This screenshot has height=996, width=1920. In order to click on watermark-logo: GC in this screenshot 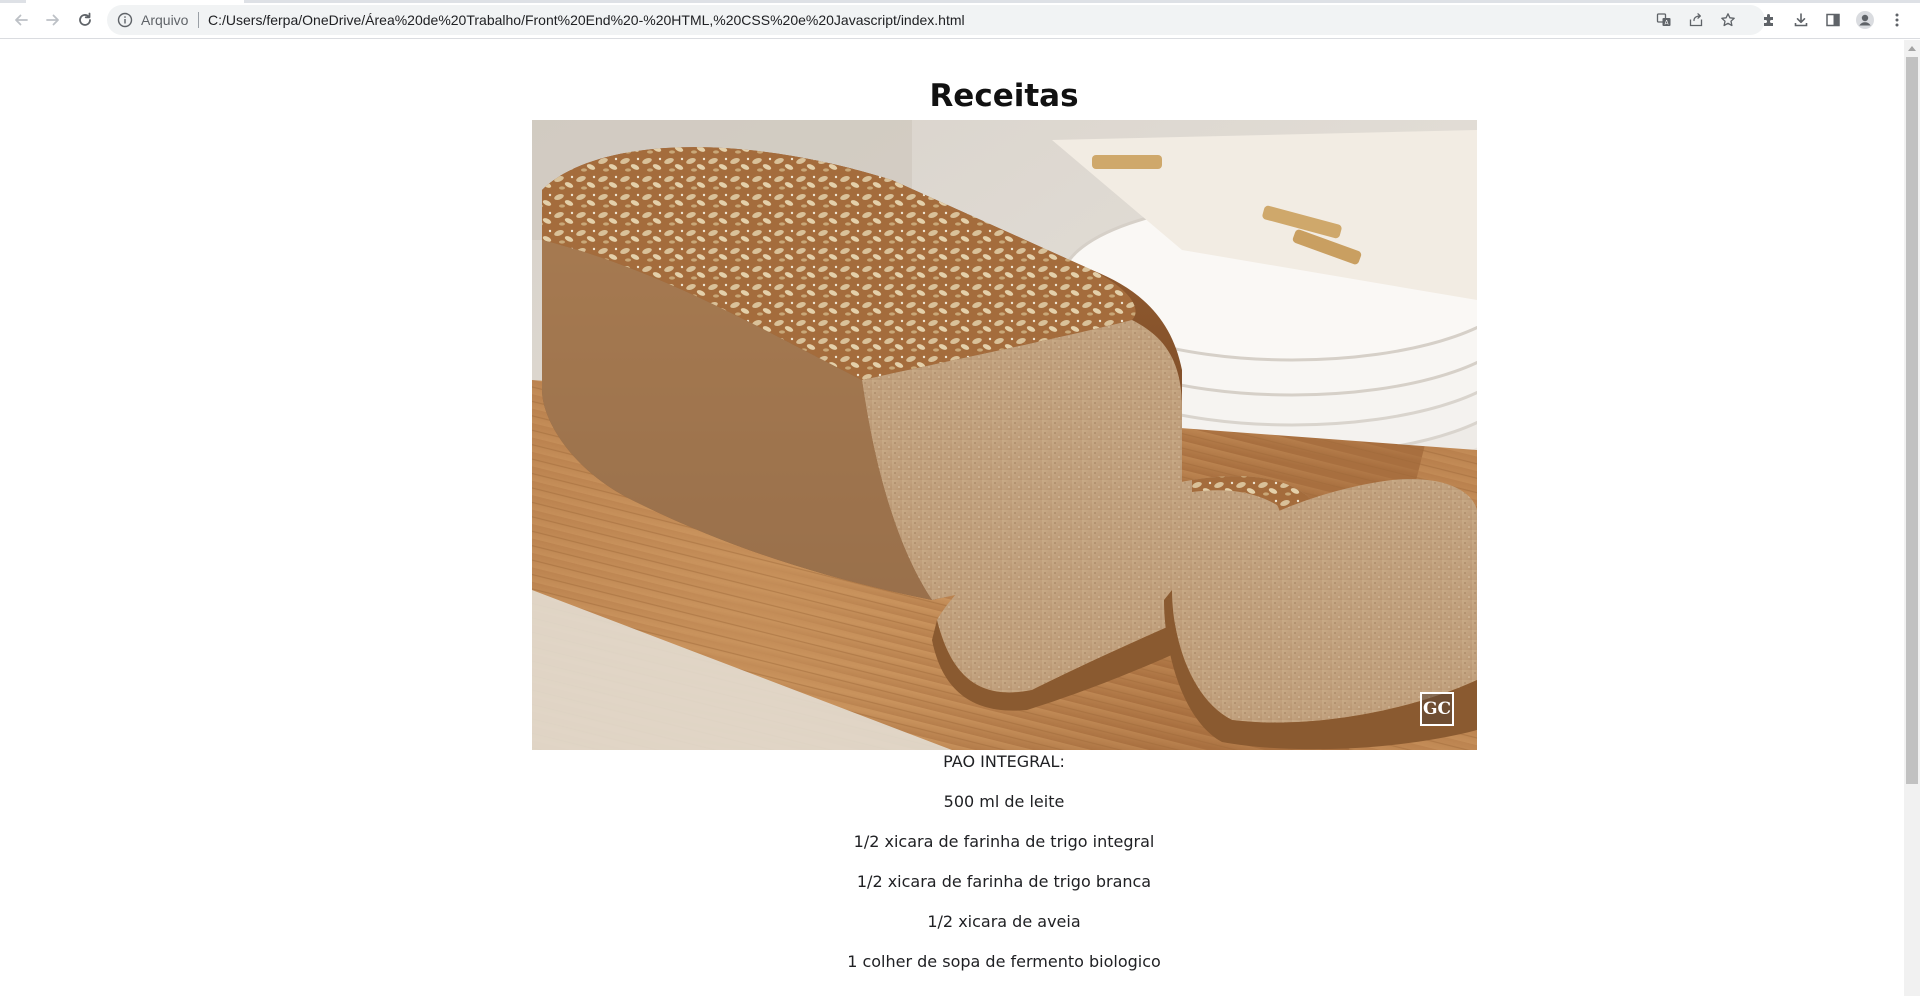, I will do `click(1437, 709)`.